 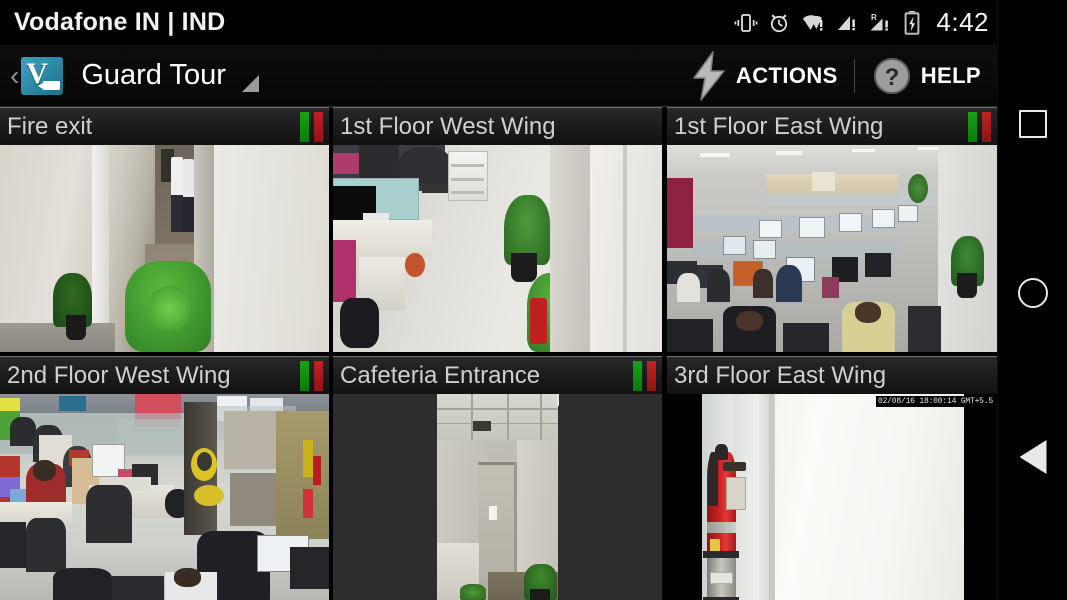 What do you see at coordinates (42, 75) in the screenshot?
I see `app-logo-icon: V` at bounding box center [42, 75].